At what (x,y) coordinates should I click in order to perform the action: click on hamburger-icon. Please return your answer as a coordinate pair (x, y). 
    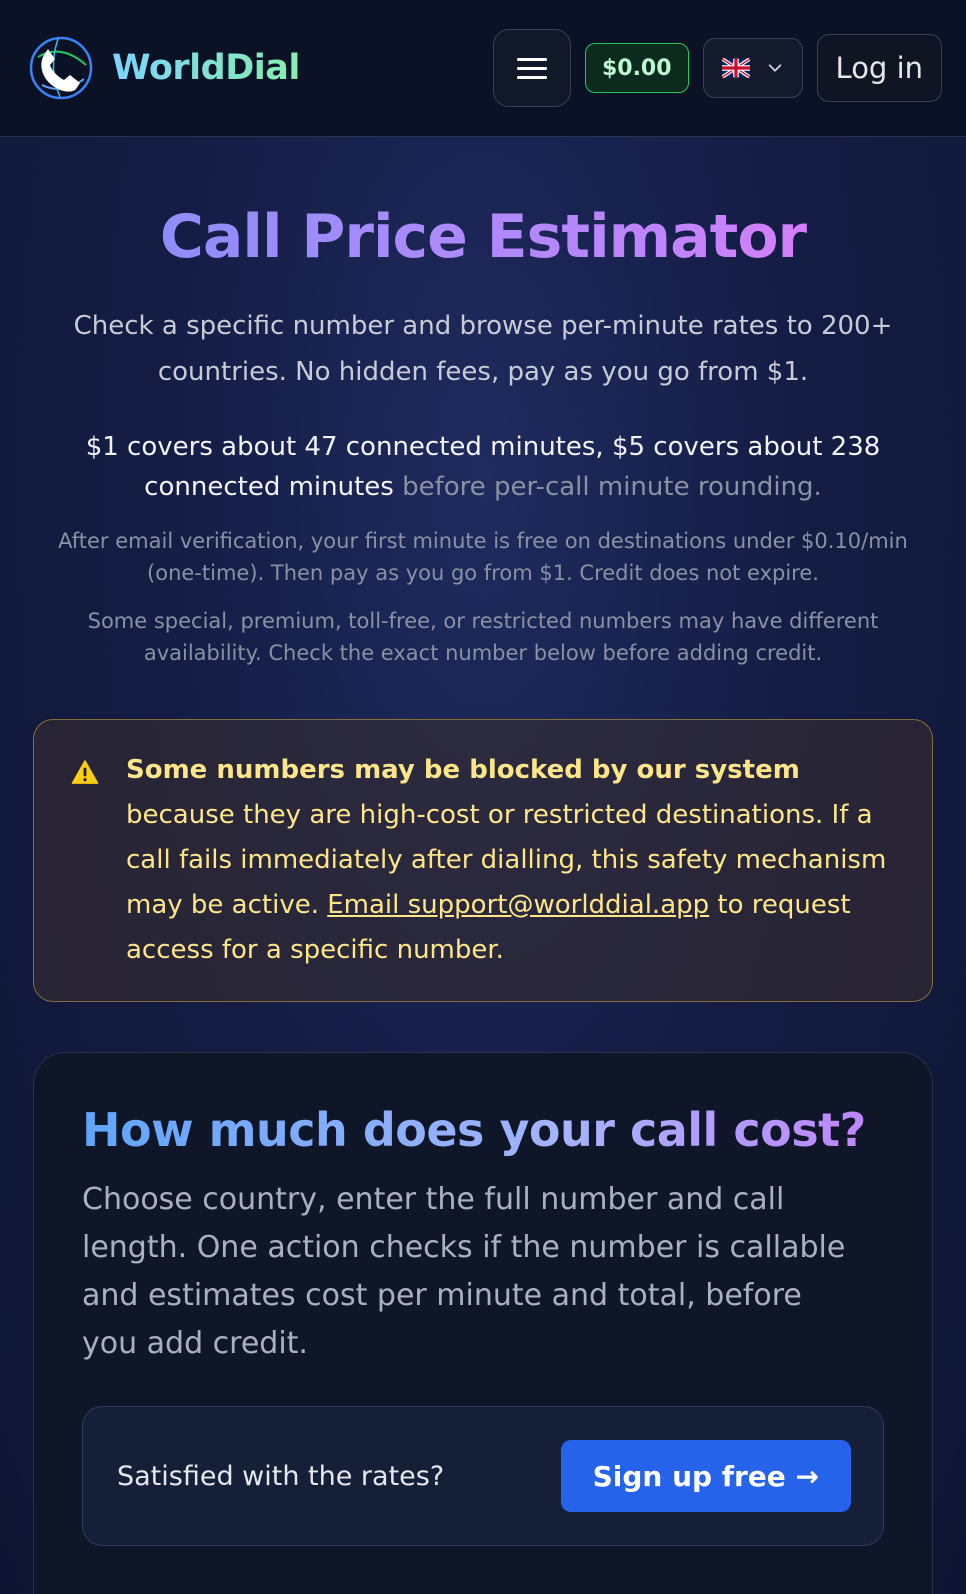
    Looking at the image, I should click on (531, 68).